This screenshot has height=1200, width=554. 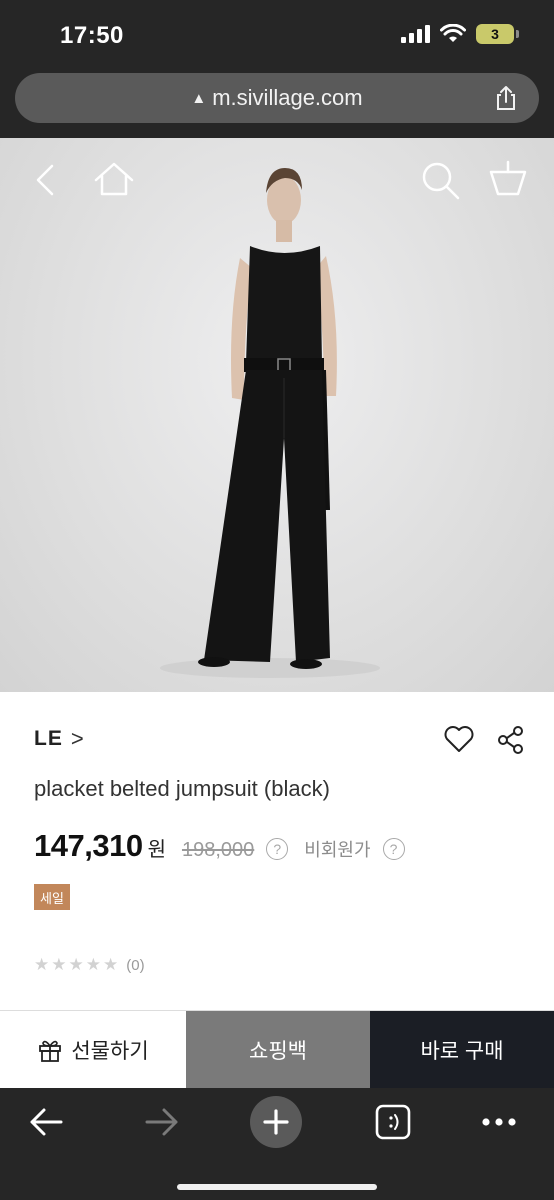 I want to click on add-to-bag-label: 쇼핑백, so click(x=278, y=1051).